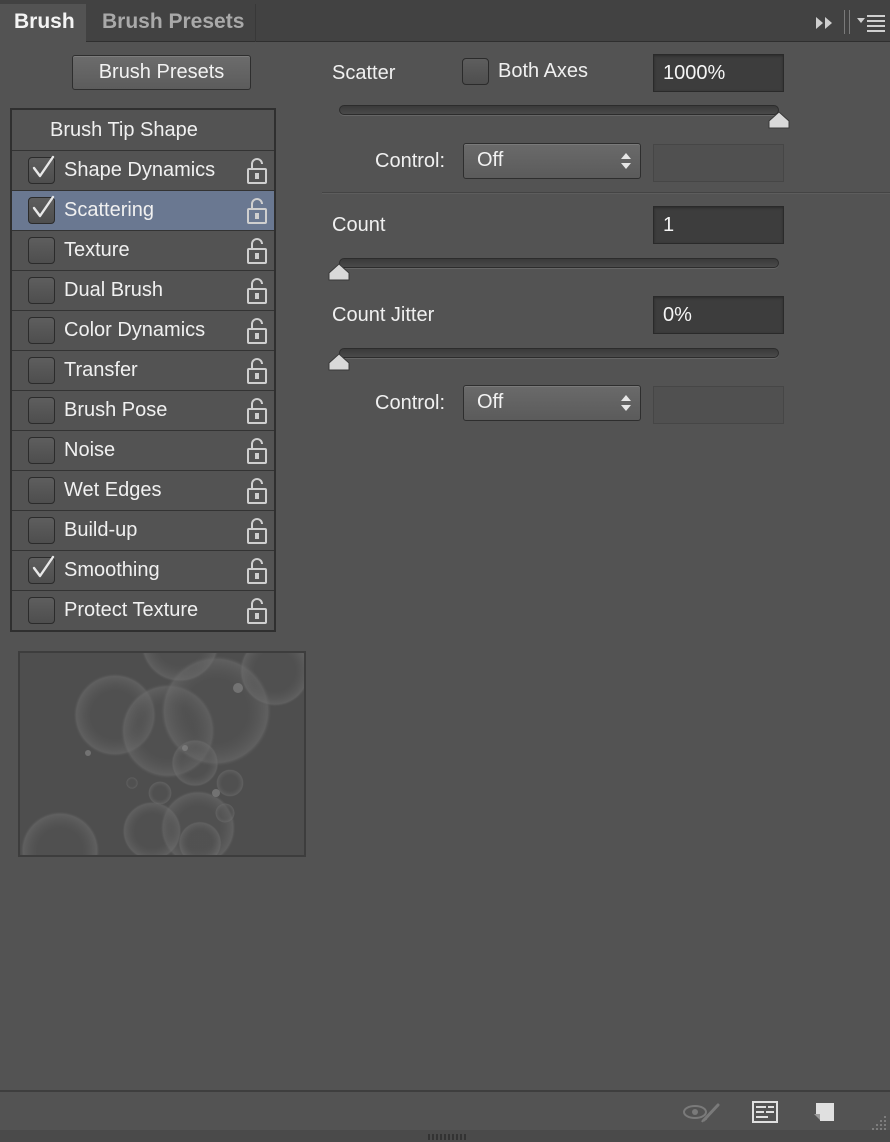 The height and width of the screenshot is (1142, 890). I want to click on brush-option-label: Smoothing, so click(112, 570).